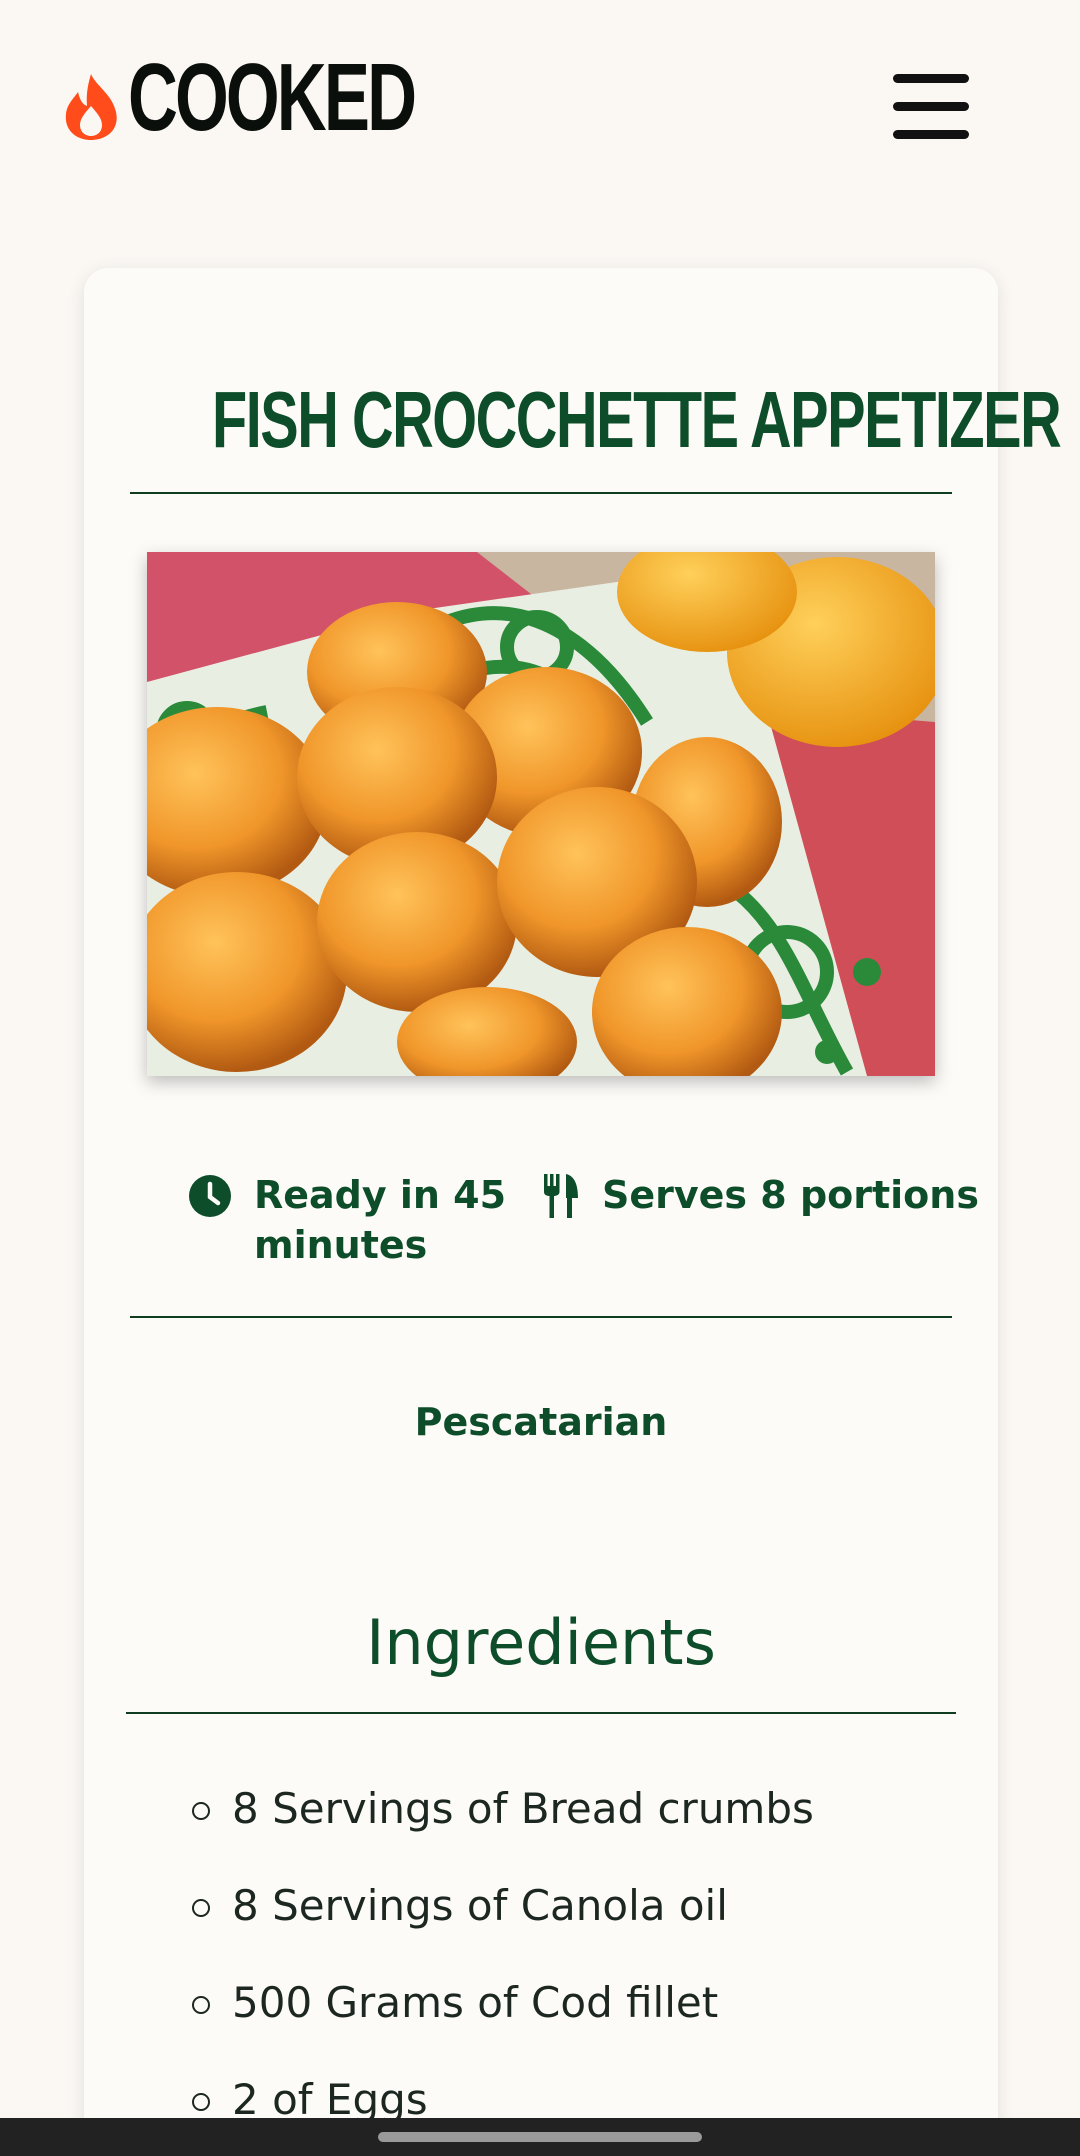 This screenshot has width=1080, height=2156. I want to click on home-gesture-handle, so click(540, 2137).